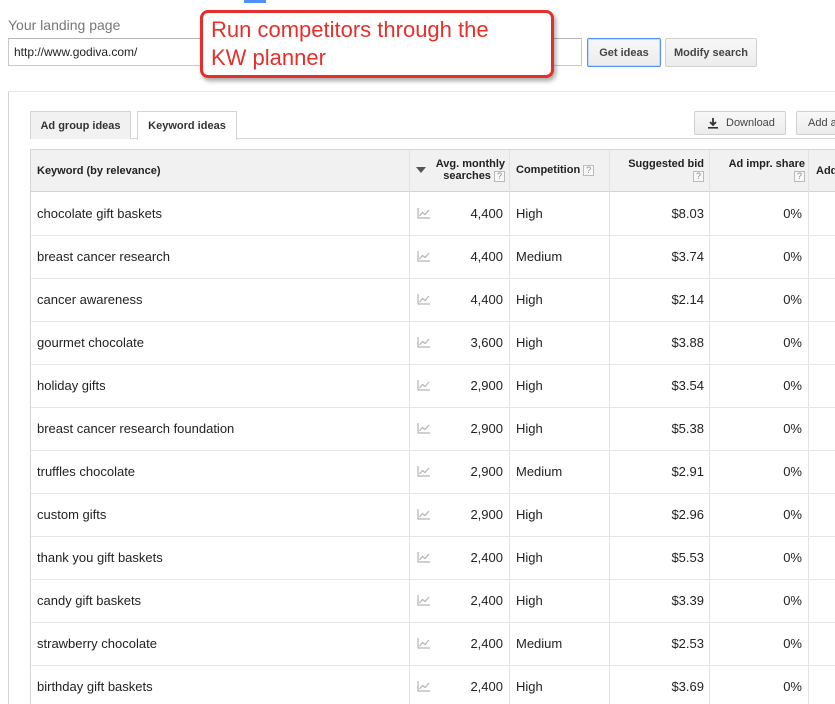 This screenshot has height=704, width=835. Describe the element at coordinates (433, 558) in the screenshot. I see `table-row: thank you gift baskets 2,400 High $5.53 0%` at that location.